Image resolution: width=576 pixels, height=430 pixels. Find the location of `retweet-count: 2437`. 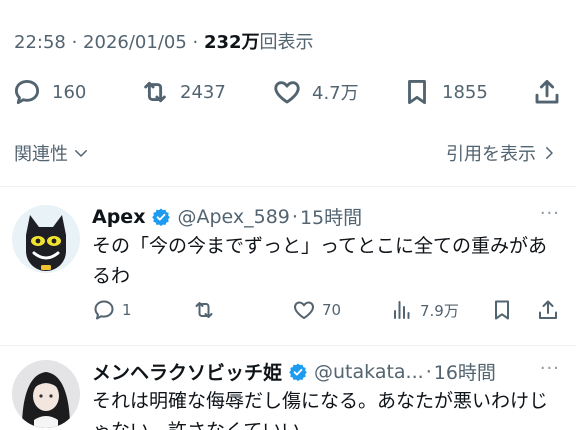

retweet-count: 2437 is located at coordinates (203, 92).